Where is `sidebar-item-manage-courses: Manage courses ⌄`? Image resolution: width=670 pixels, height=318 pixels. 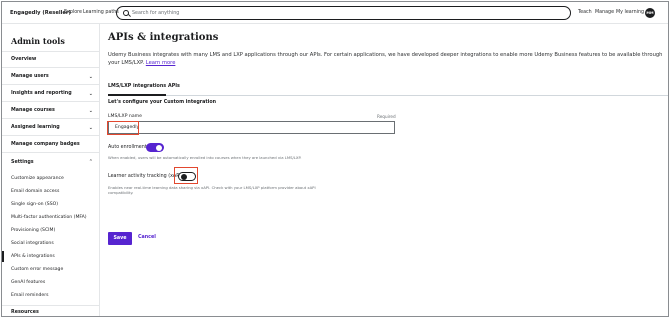 sidebar-item-manage-courses: Manage courses ⌄ is located at coordinates (50, 111).